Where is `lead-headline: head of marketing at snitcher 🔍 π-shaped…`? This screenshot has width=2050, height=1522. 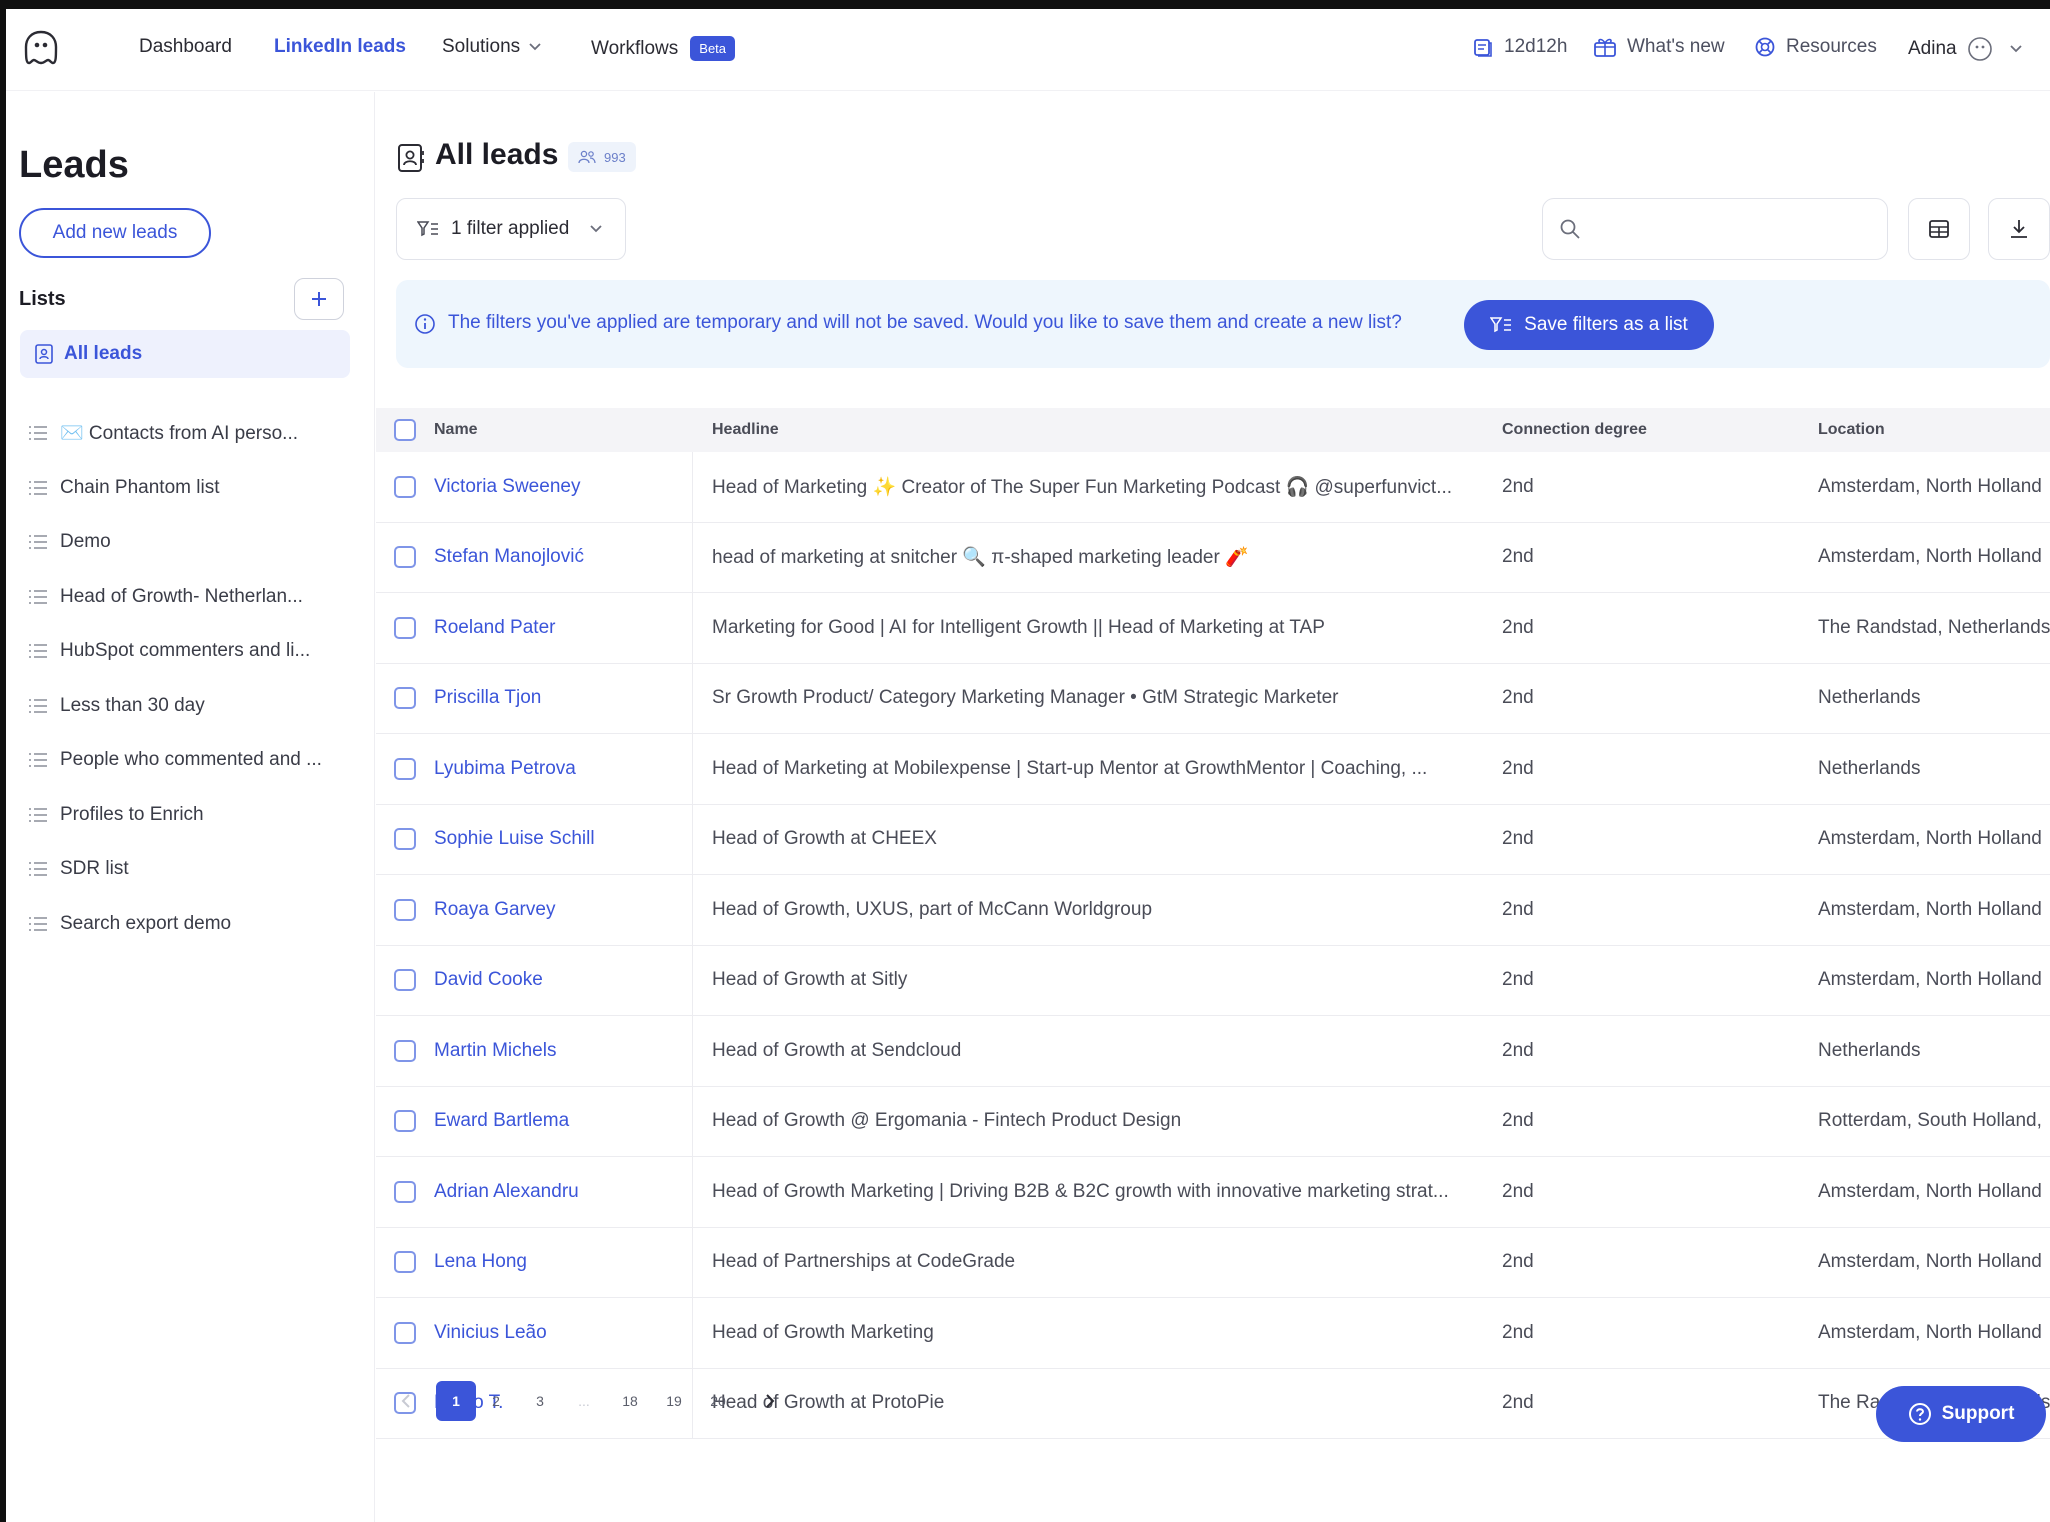 lead-headline: head of marketing at snitcher 🔍 π-shaped… is located at coordinates (980, 558).